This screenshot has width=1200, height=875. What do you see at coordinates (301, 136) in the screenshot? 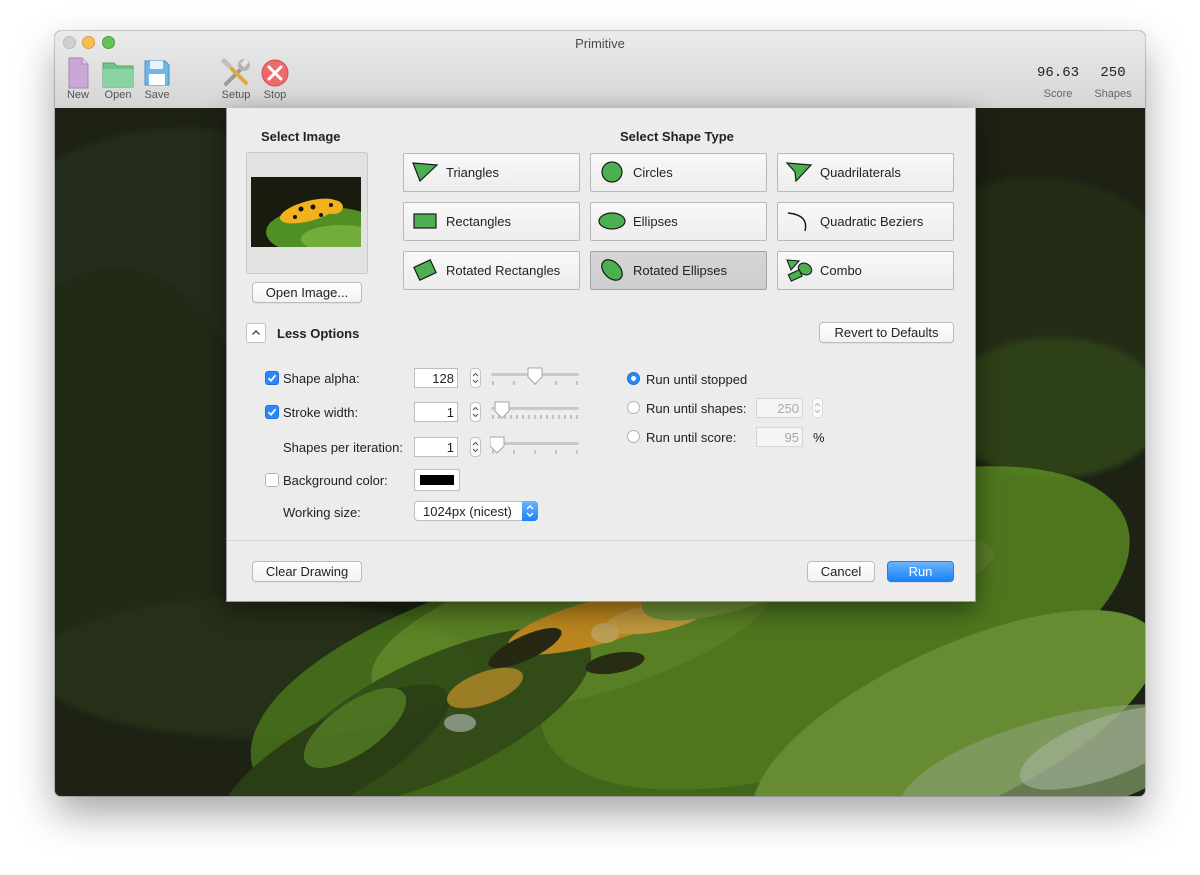
I see `select-image-header: Select Image` at bounding box center [301, 136].